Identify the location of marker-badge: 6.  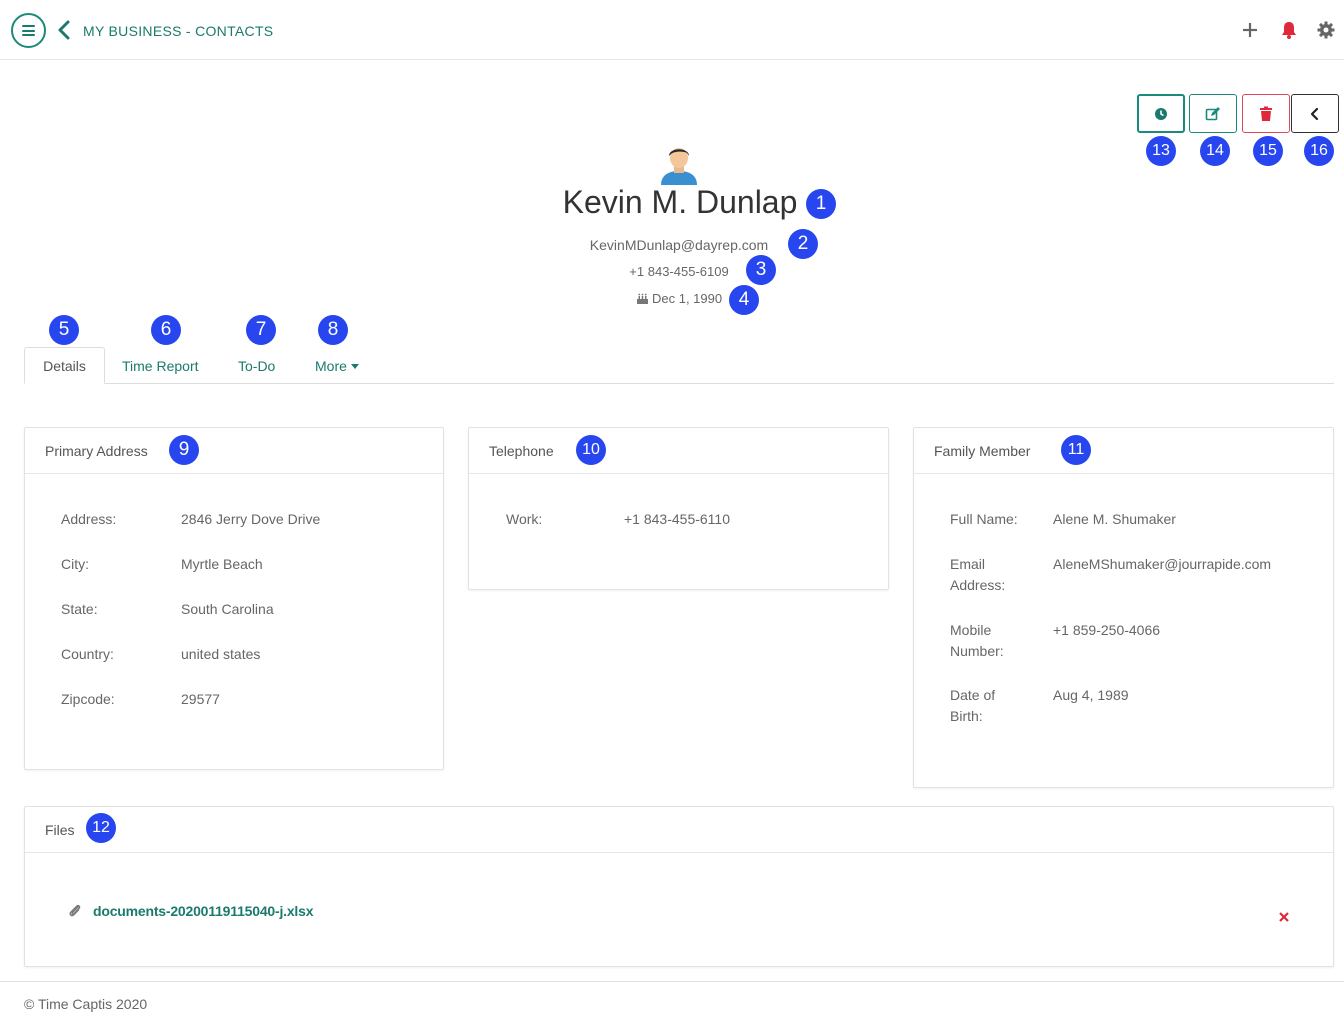
(166, 330).